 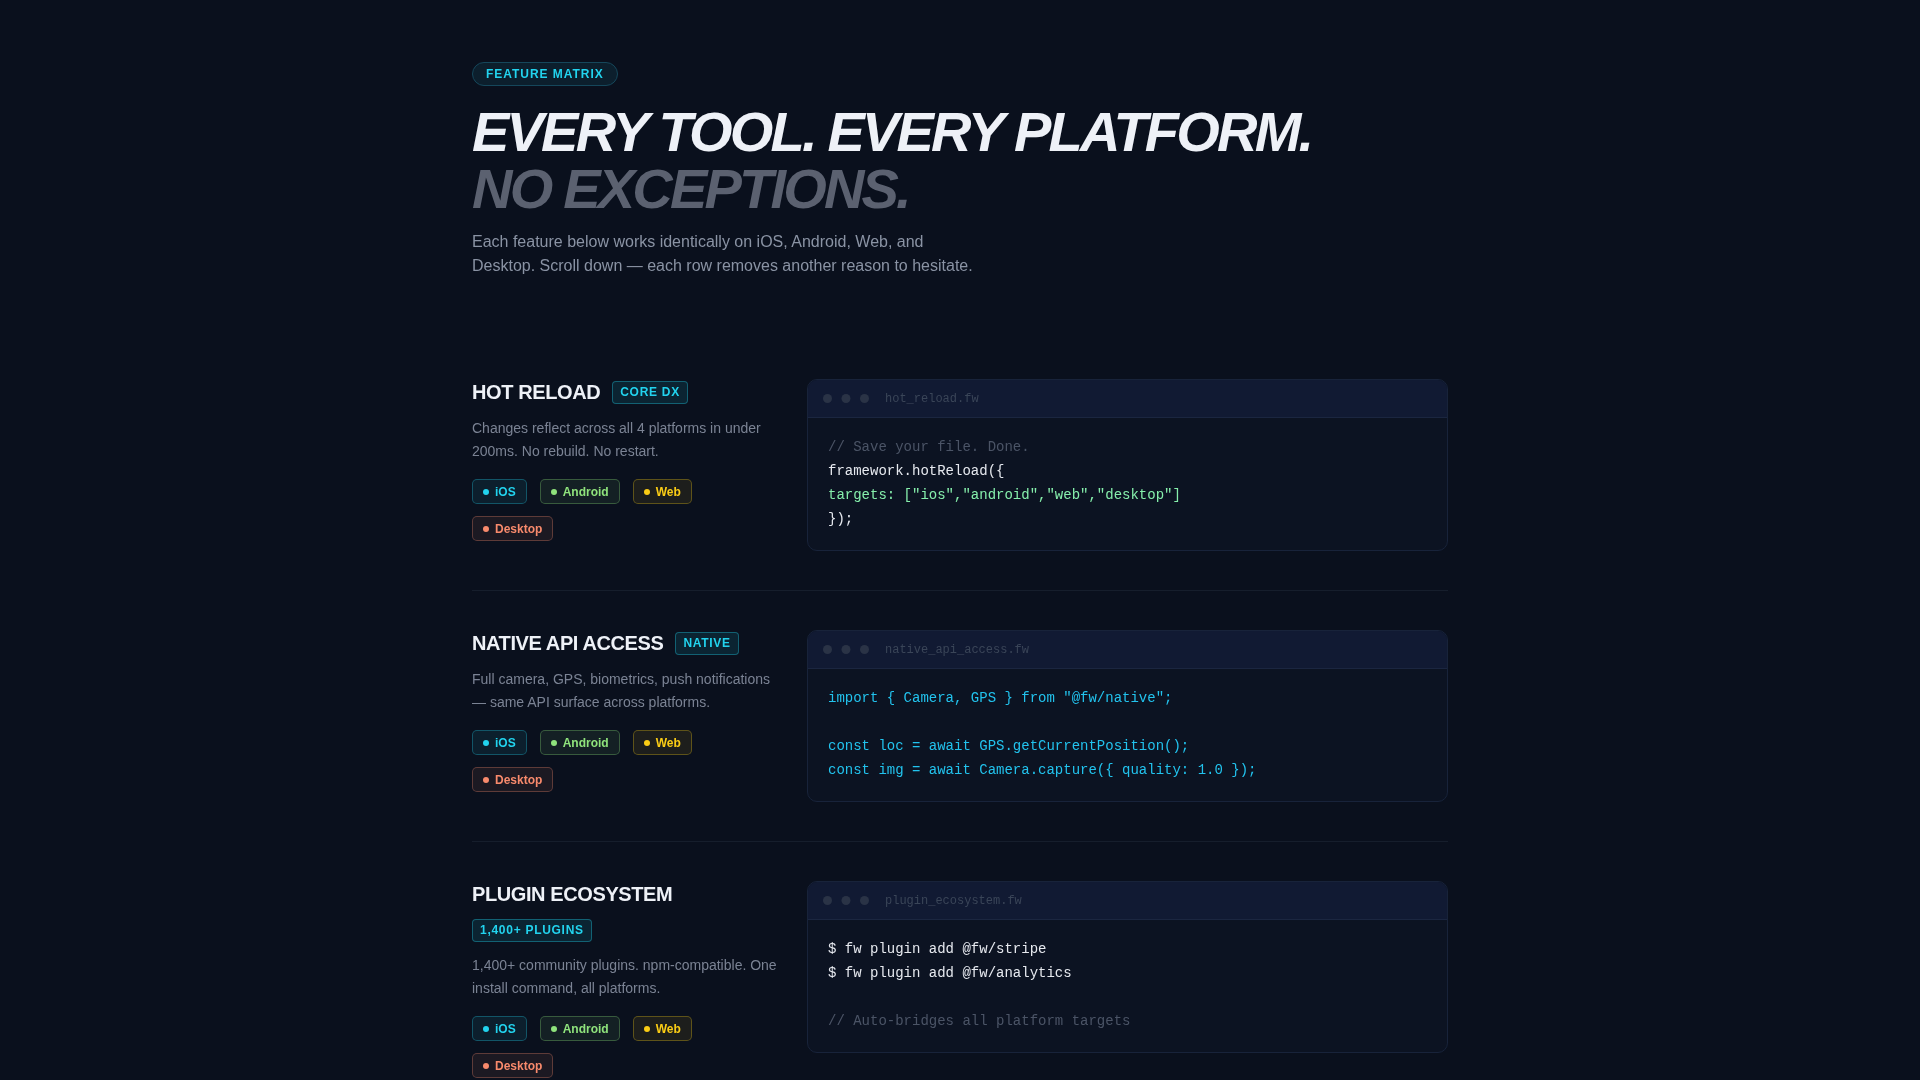 What do you see at coordinates (568, 643) in the screenshot?
I see `feature-title: NATIVE API ACCESS` at bounding box center [568, 643].